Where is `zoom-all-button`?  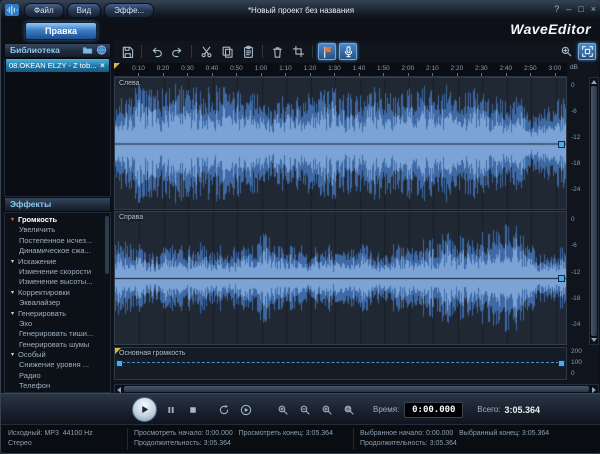 zoom-all-button is located at coordinates (348, 409).